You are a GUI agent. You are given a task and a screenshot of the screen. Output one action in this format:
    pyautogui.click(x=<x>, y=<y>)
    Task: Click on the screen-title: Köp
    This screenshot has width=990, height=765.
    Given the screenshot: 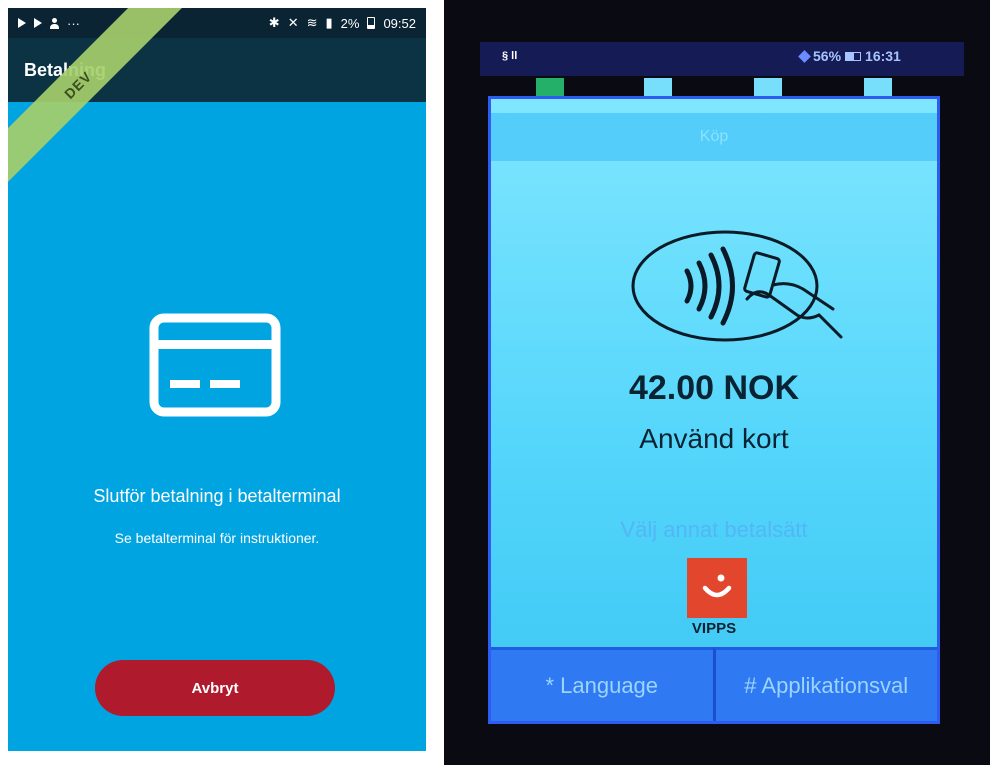 What is the action you would take?
    pyautogui.click(x=714, y=136)
    